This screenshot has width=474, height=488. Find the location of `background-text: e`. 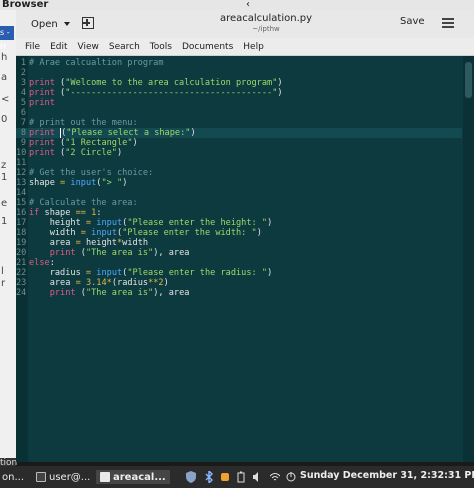

background-text: e is located at coordinates (4, 203).